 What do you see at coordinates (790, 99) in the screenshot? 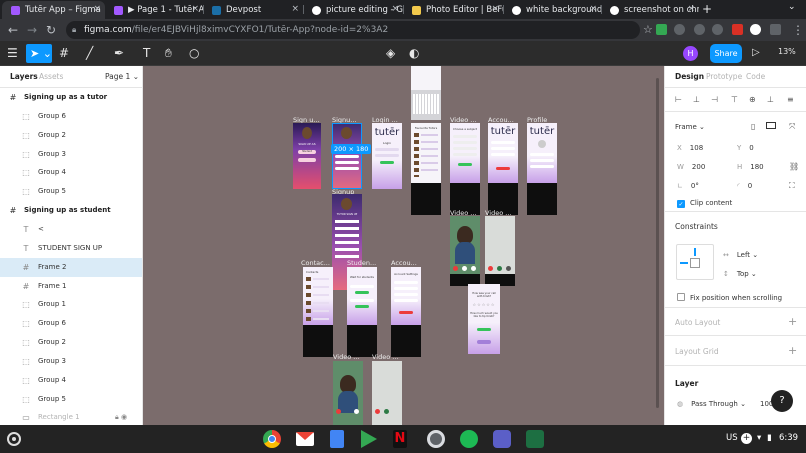
I see `distribute-icon: ≡` at bounding box center [790, 99].